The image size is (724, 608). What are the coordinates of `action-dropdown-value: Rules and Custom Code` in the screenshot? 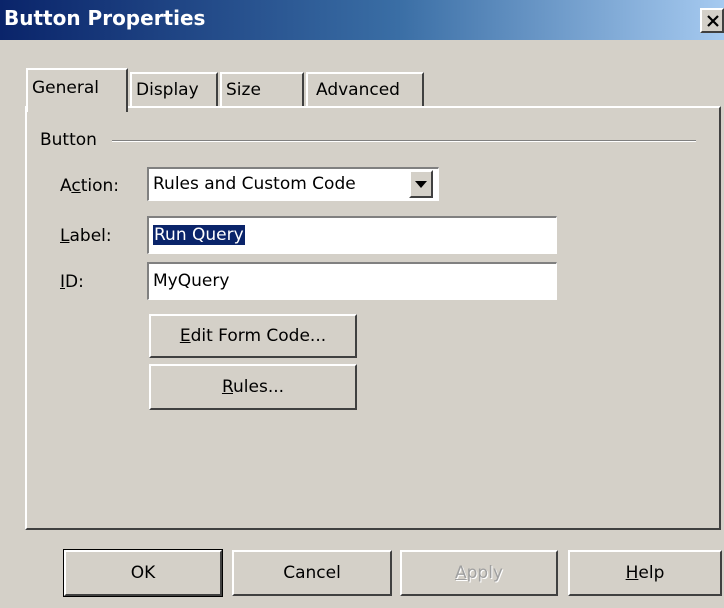 It's located at (254, 184).